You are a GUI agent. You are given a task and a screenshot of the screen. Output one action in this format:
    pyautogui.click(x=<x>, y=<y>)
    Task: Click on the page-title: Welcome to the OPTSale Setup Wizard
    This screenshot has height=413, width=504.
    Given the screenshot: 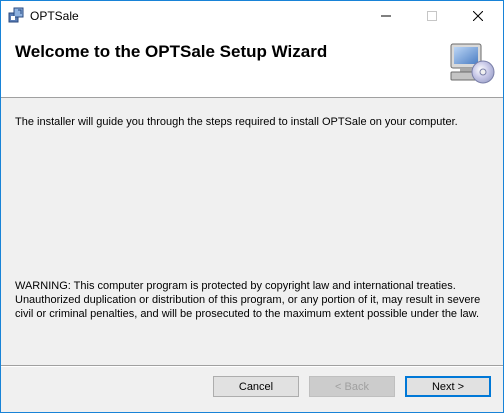 What is the action you would take?
    pyautogui.click(x=171, y=51)
    